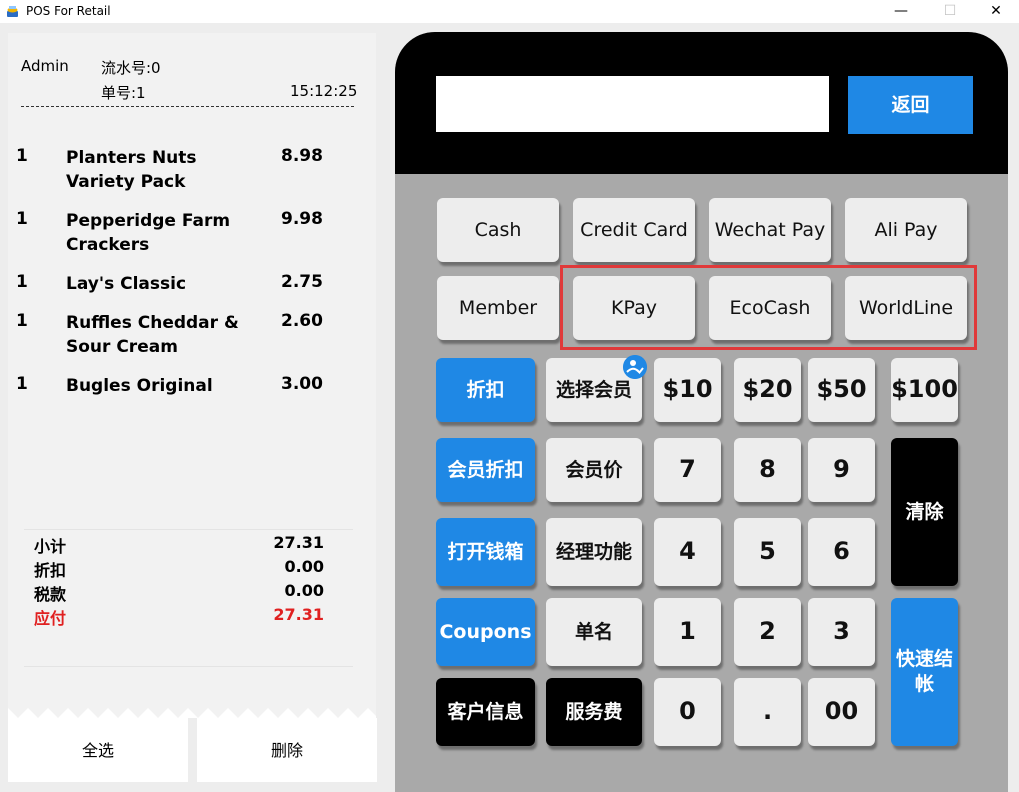  What do you see at coordinates (594, 552) in the screenshot?
I see `manager-functions-button: 经理功能` at bounding box center [594, 552].